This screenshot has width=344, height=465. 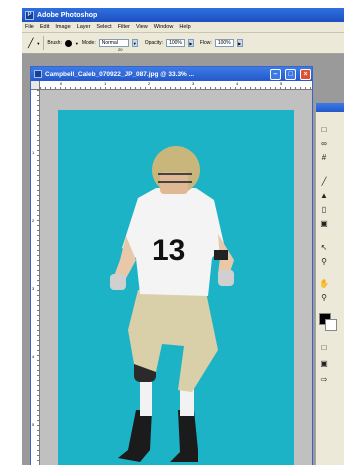 I want to click on screen-mode-icon: ▣, so click(x=324, y=364).